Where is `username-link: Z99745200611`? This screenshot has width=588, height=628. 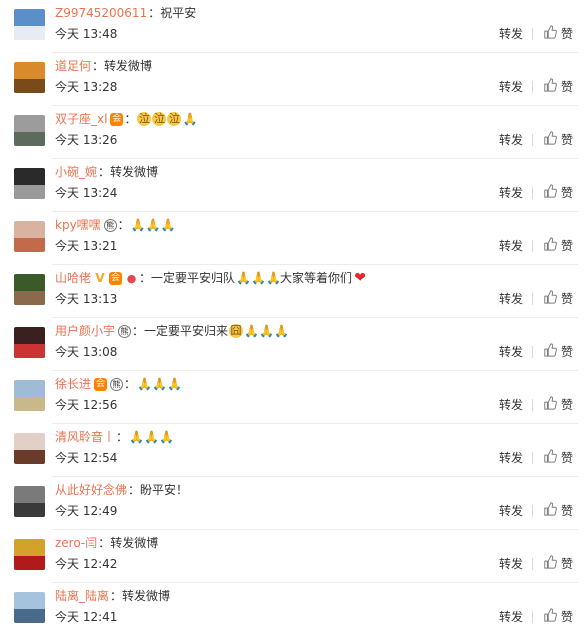 username-link: Z99745200611 is located at coordinates (101, 13).